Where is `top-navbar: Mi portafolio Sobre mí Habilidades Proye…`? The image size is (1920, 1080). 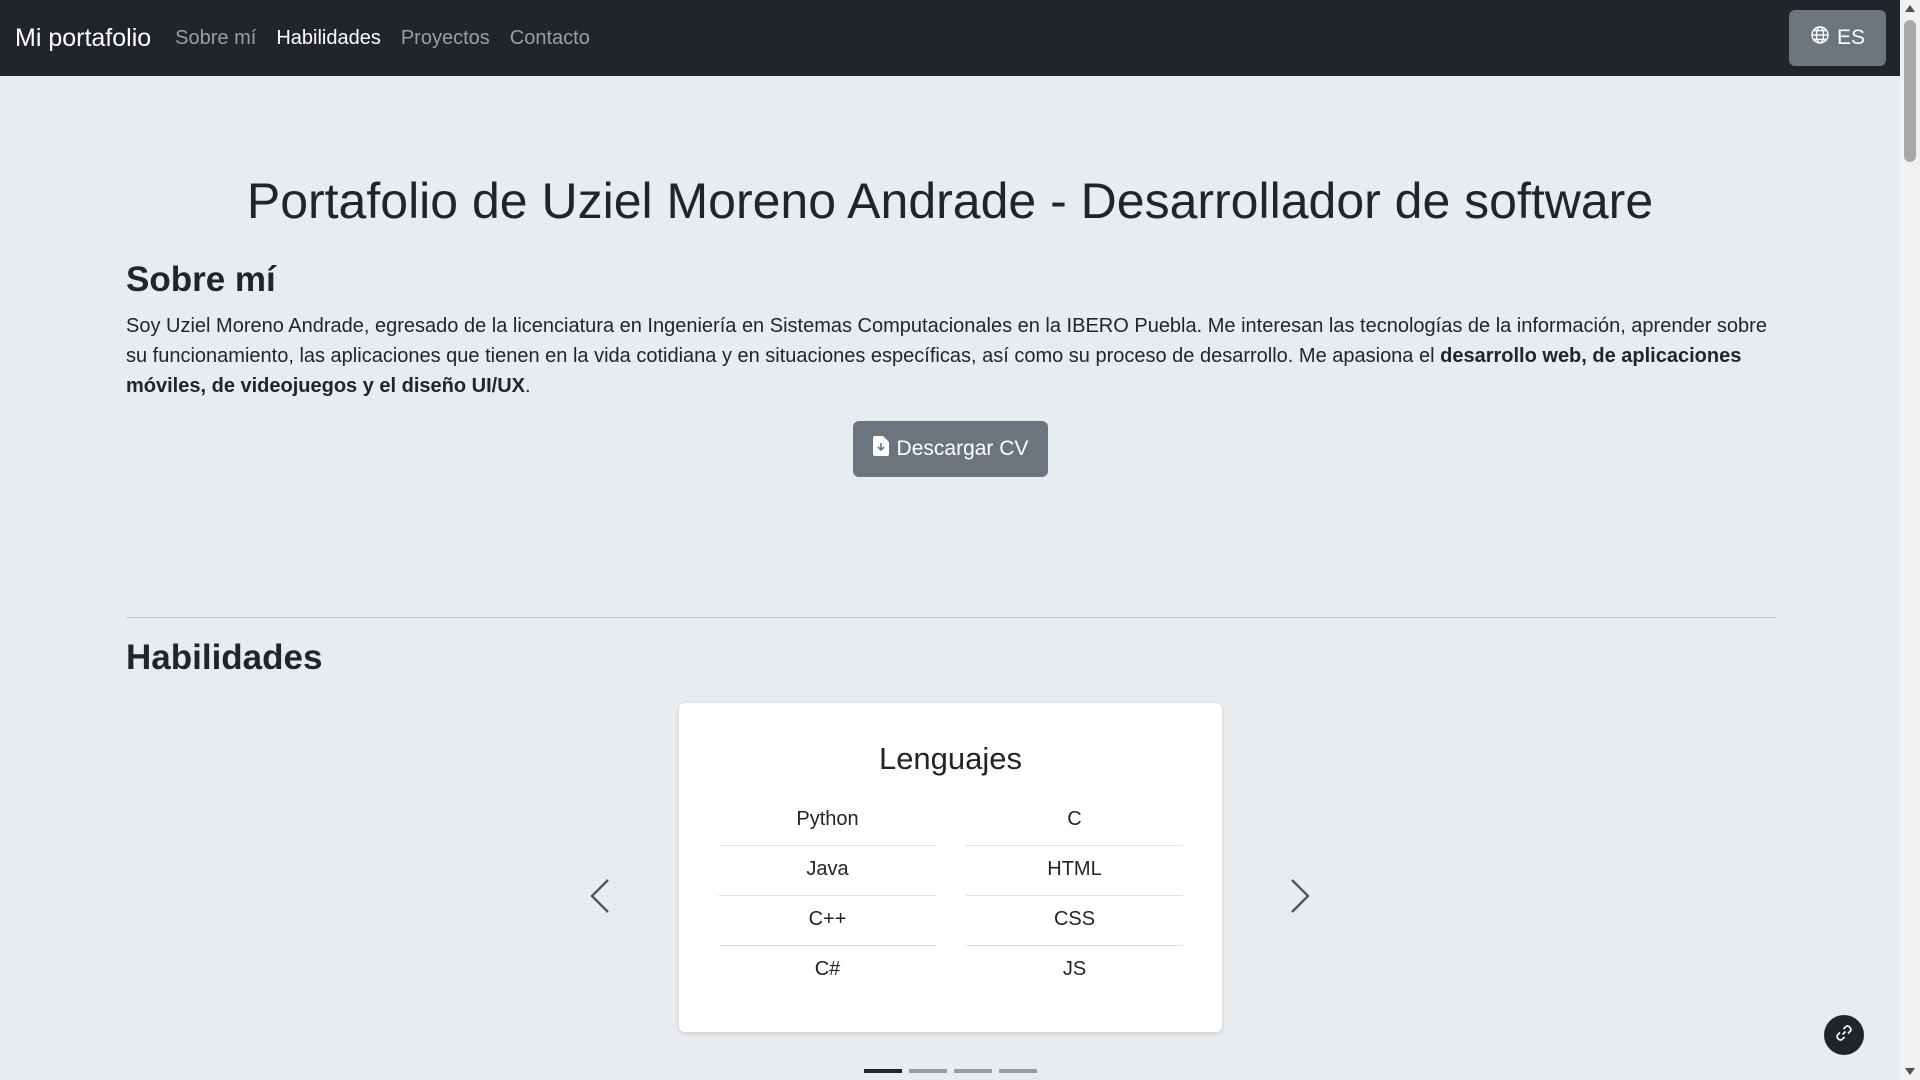 top-navbar: Mi portafolio Sobre mí Habilidades Proye… is located at coordinates (950, 38).